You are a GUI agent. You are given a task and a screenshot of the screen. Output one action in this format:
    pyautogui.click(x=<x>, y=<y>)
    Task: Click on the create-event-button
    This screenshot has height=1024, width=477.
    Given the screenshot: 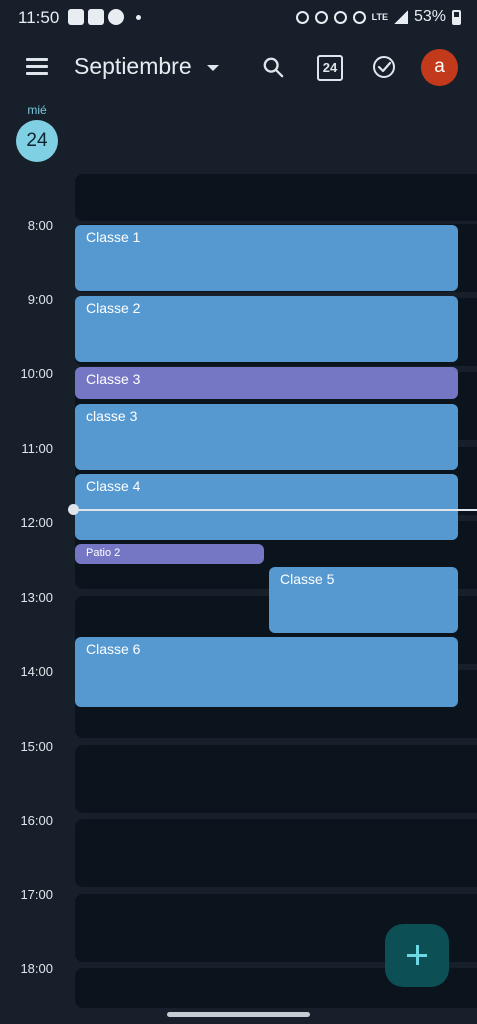 What is the action you would take?
    pyautogui.click(x=417, y=955)
    